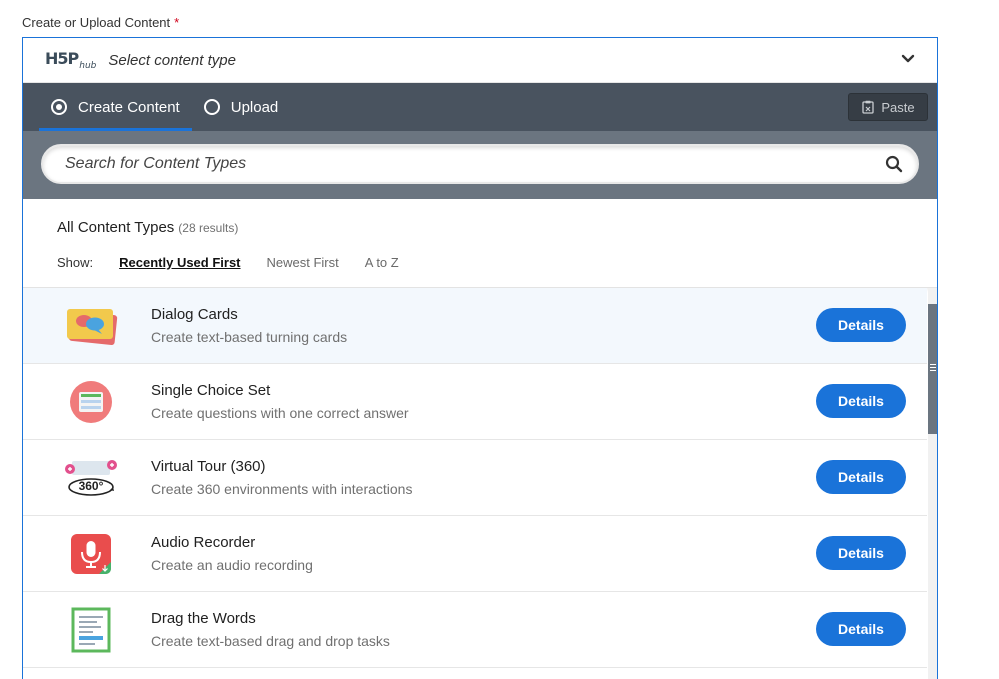 The image size is (999, 679). I want to click on tab-label: Create Content, so click(129, 107).